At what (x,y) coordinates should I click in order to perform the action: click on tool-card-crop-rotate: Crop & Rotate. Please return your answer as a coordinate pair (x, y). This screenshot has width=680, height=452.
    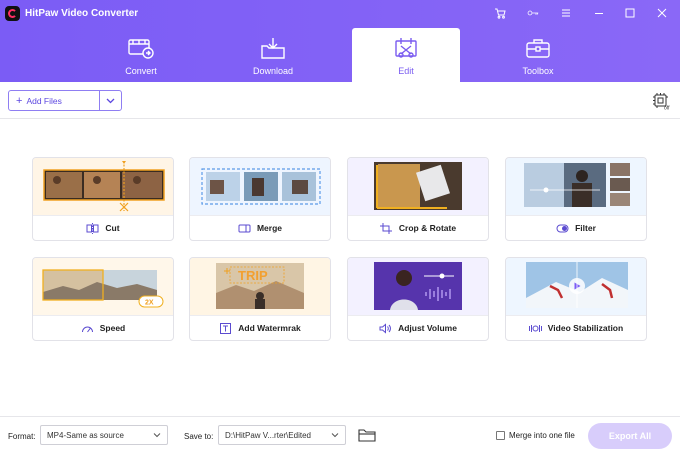
    Looking at the image, I should click on (418, 199).